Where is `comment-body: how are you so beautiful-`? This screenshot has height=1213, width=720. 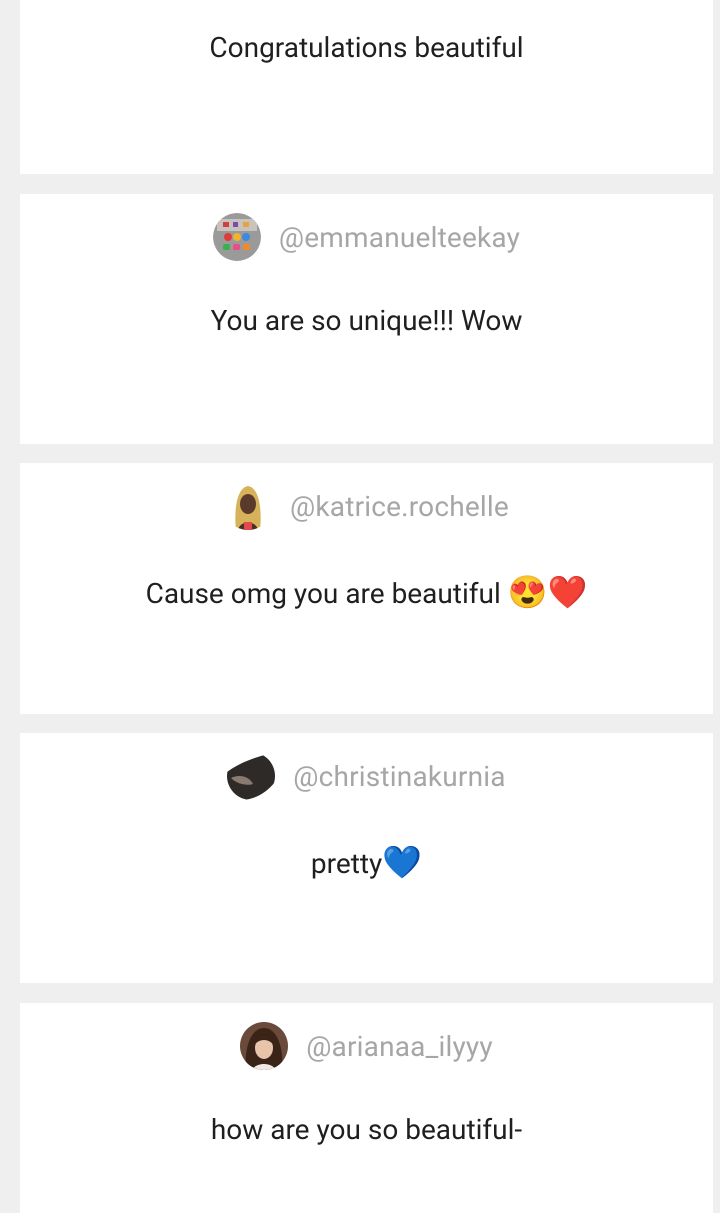 comment-body: how are you so beautiful- is located at coordinates (366, 1129).